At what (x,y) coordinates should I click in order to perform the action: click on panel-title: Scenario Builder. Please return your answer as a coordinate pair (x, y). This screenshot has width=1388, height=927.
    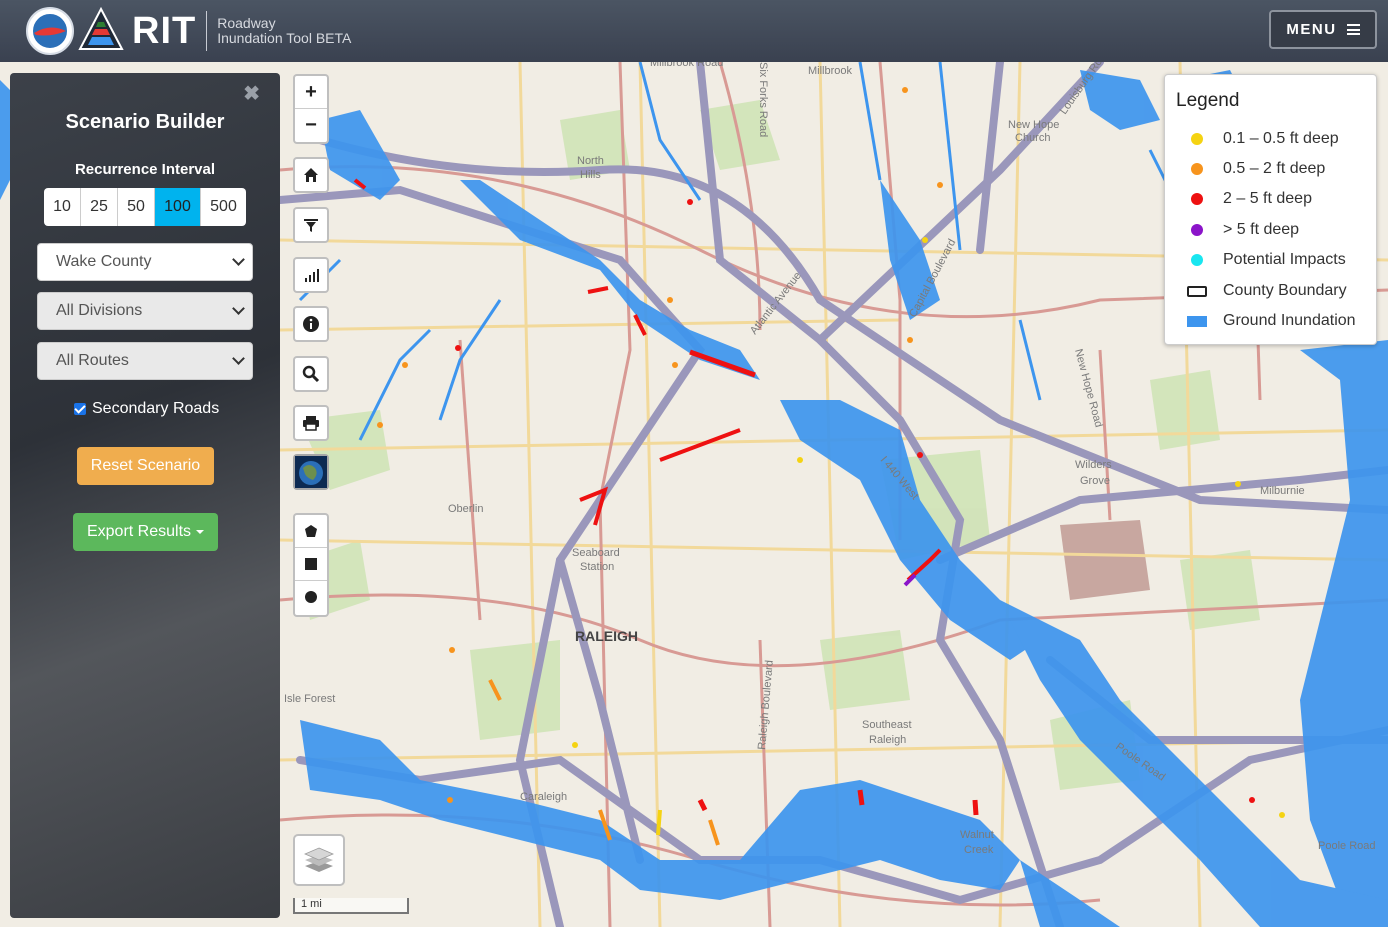
    Looking at the image, I should click on (145, 122).